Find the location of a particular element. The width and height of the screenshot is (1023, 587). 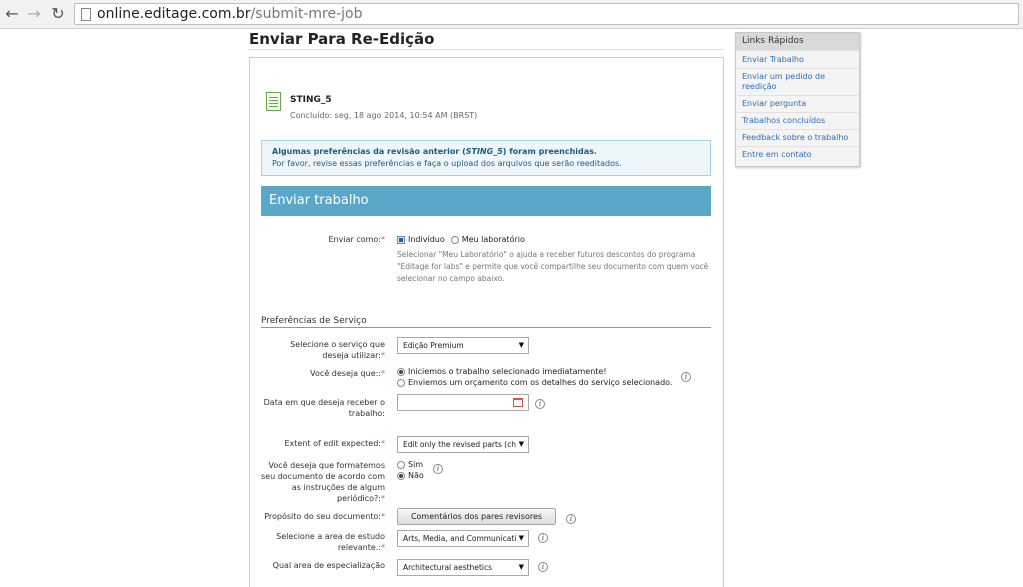

quick-link-completed: Trabalhos concluídos is located at coordinates (797, 120).